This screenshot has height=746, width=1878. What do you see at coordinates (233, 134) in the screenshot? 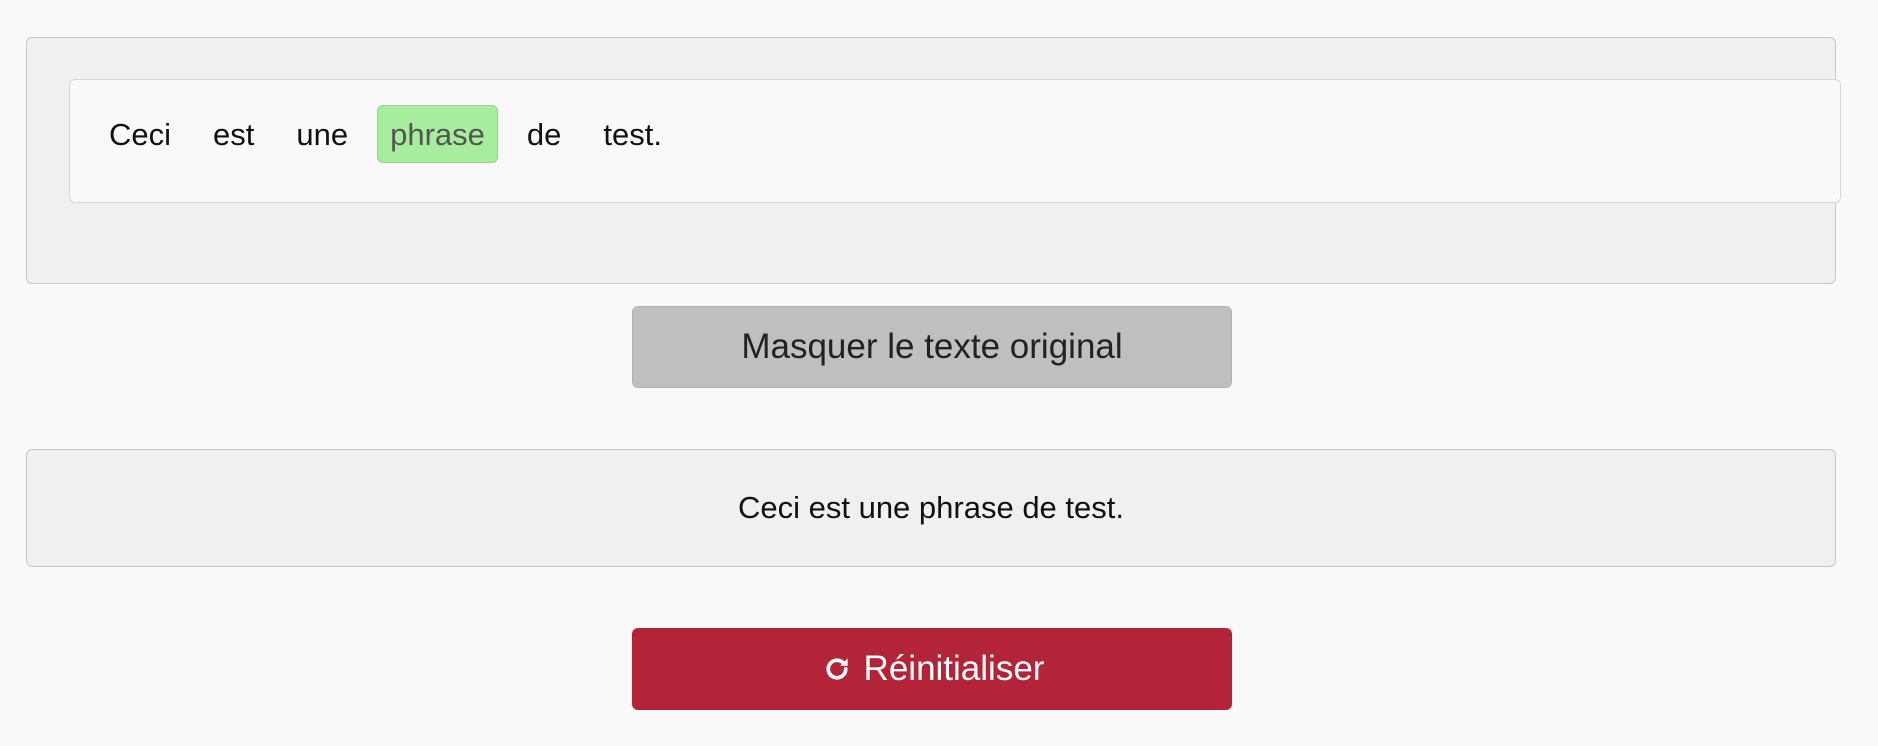
I see `word-token: est` at bounding box center [233, 134].